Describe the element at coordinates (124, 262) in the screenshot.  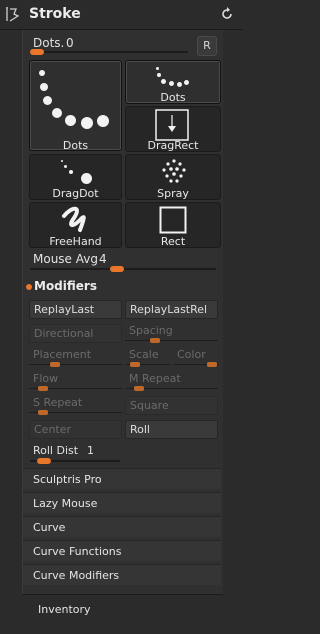
I see `mouse-avg-slider: Mouse Avg 4` at that location.